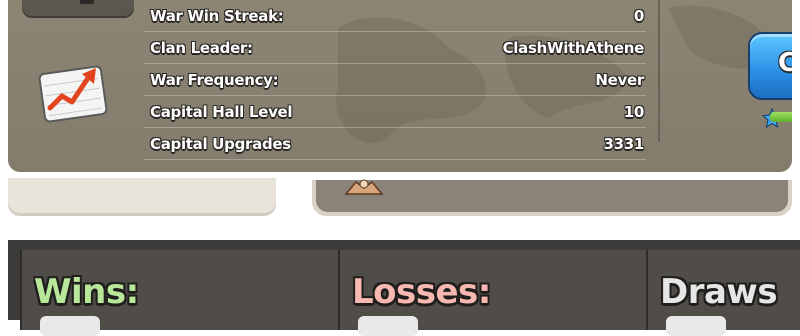 This screenshot has height=336, width=800. Describe the element at coordinates (623, 144) in the screenshot. I see `stats-value: 3331` at that location.